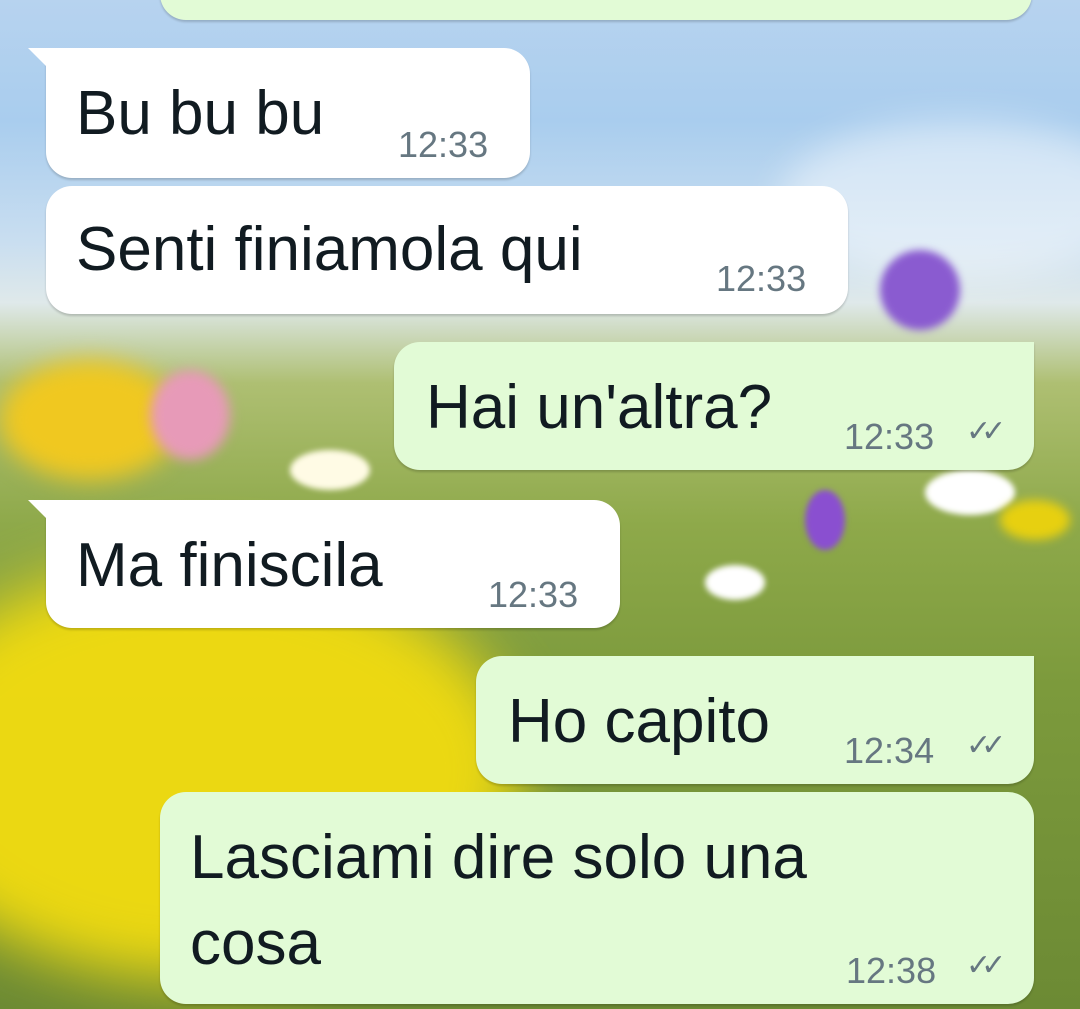 This screenshot has width=1080, height=1009. Describe the element at coordinates (255, 943) in the screenshot. I see `message-text-line: cosa` at that location.